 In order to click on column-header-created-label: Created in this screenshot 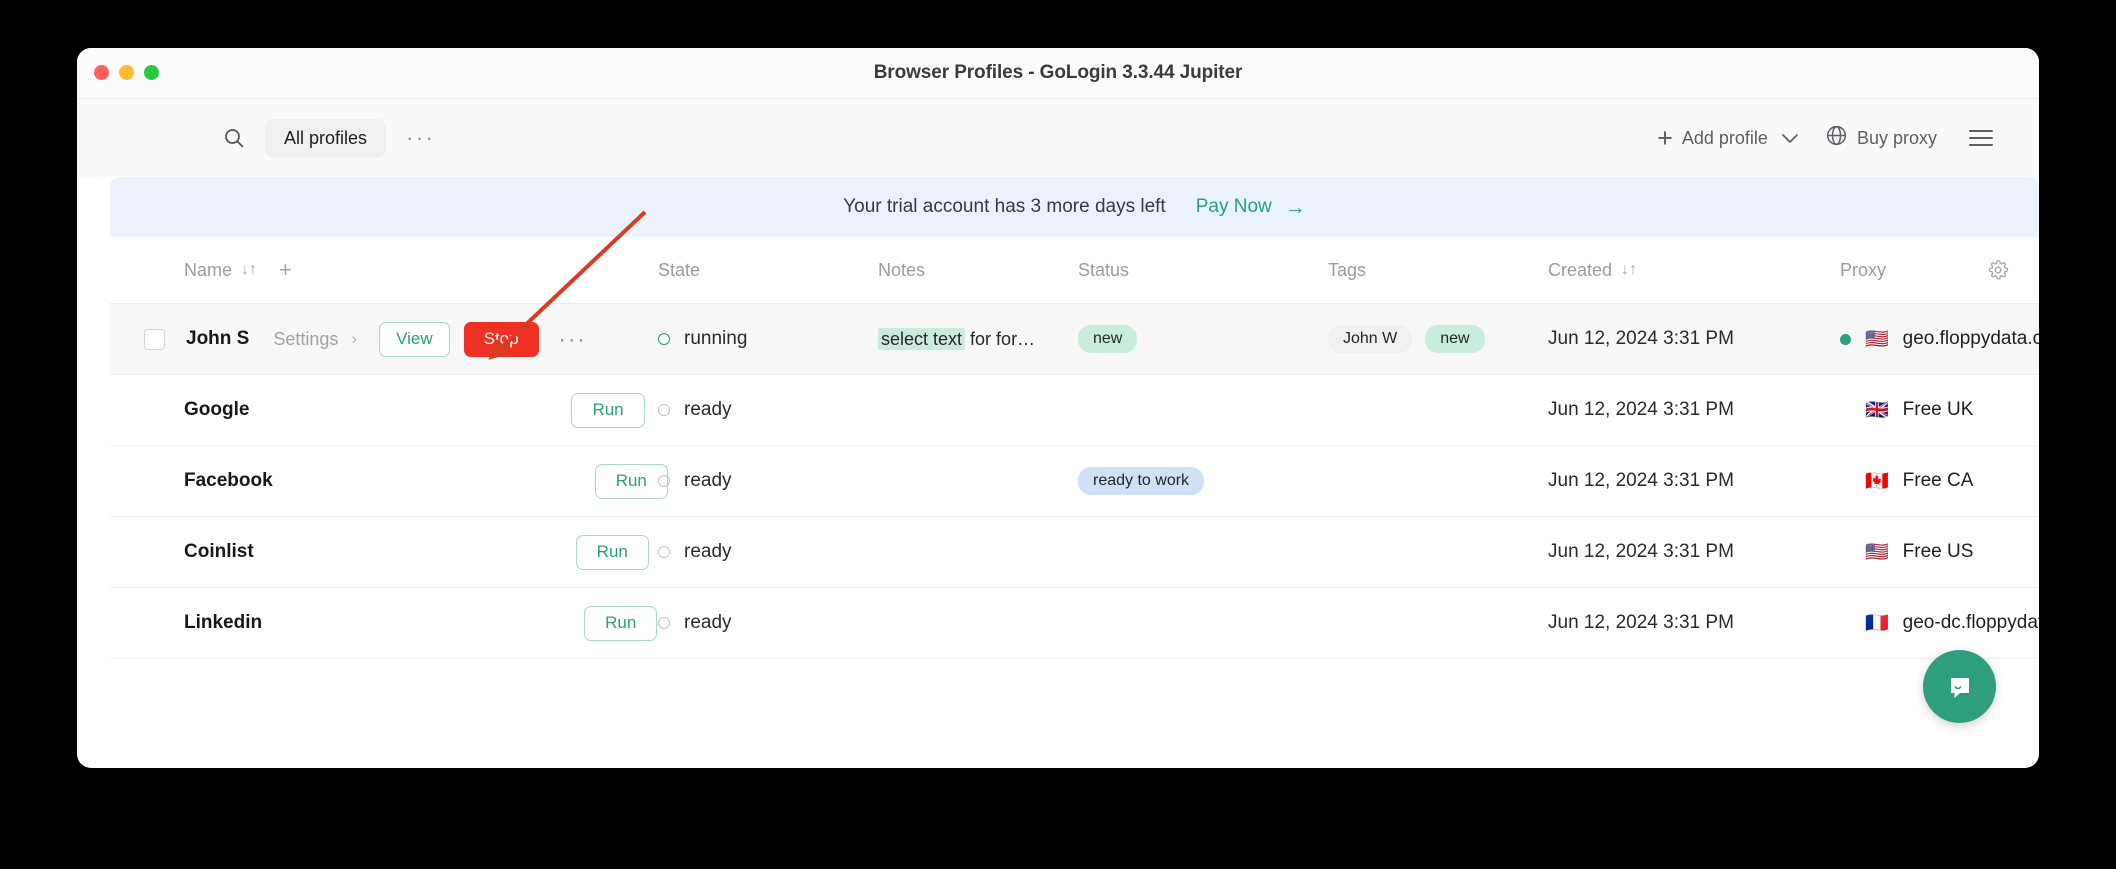, I will do `click(1580, 269)`.